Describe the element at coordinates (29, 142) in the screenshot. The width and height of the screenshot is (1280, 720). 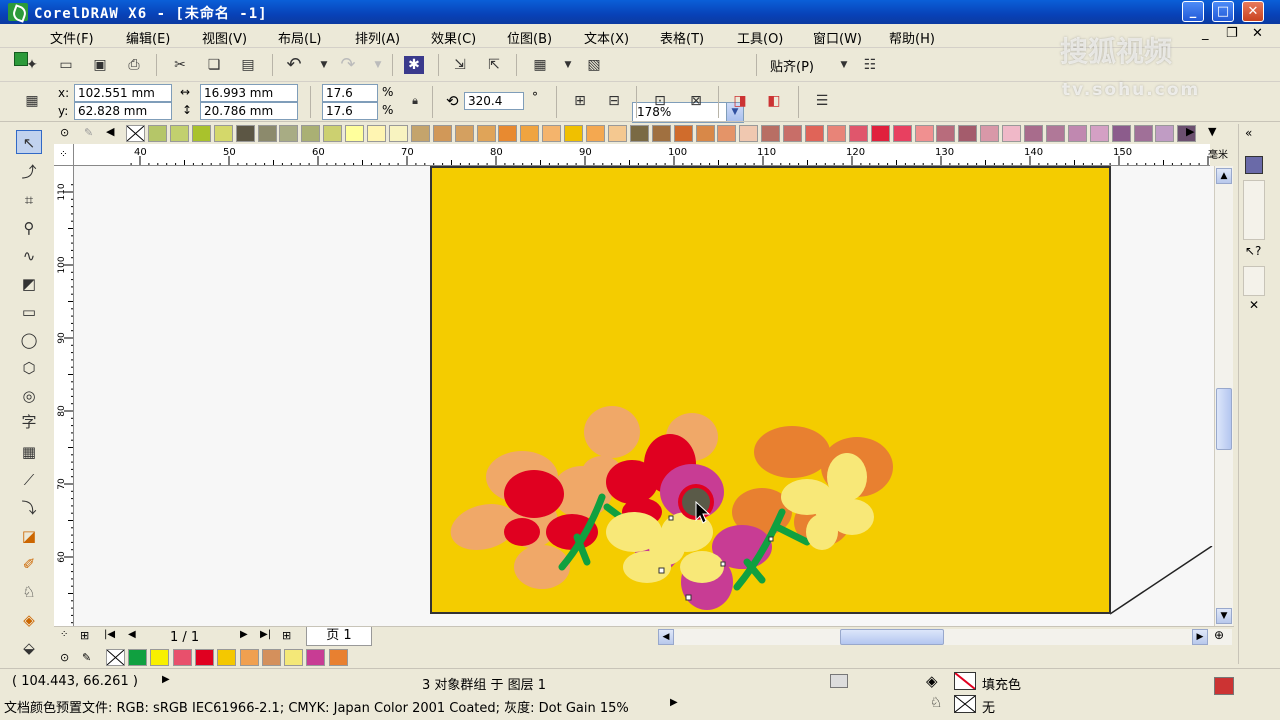
I see `pick-tool-icon: ↖` at that location.